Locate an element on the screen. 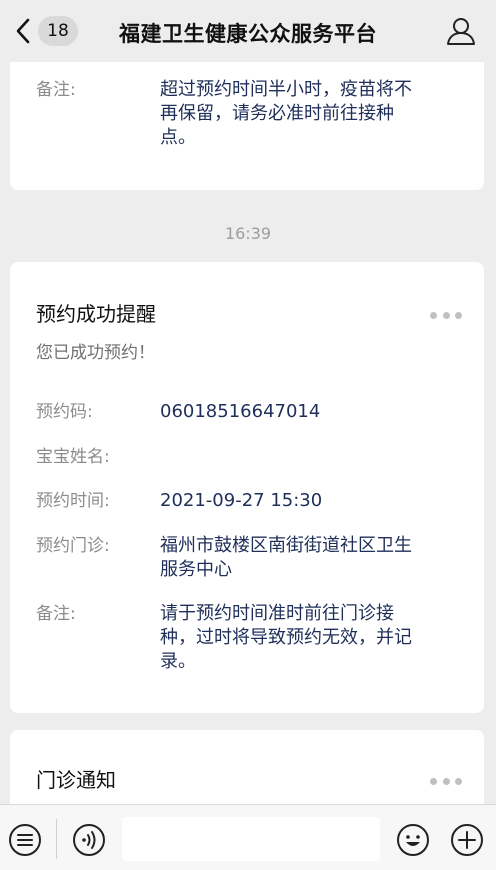  note-row: 备注: 超过预约时间半小时，疫苗将不 再保留，请务必准时前往接种 点。 is located at coordinates (250, 114).